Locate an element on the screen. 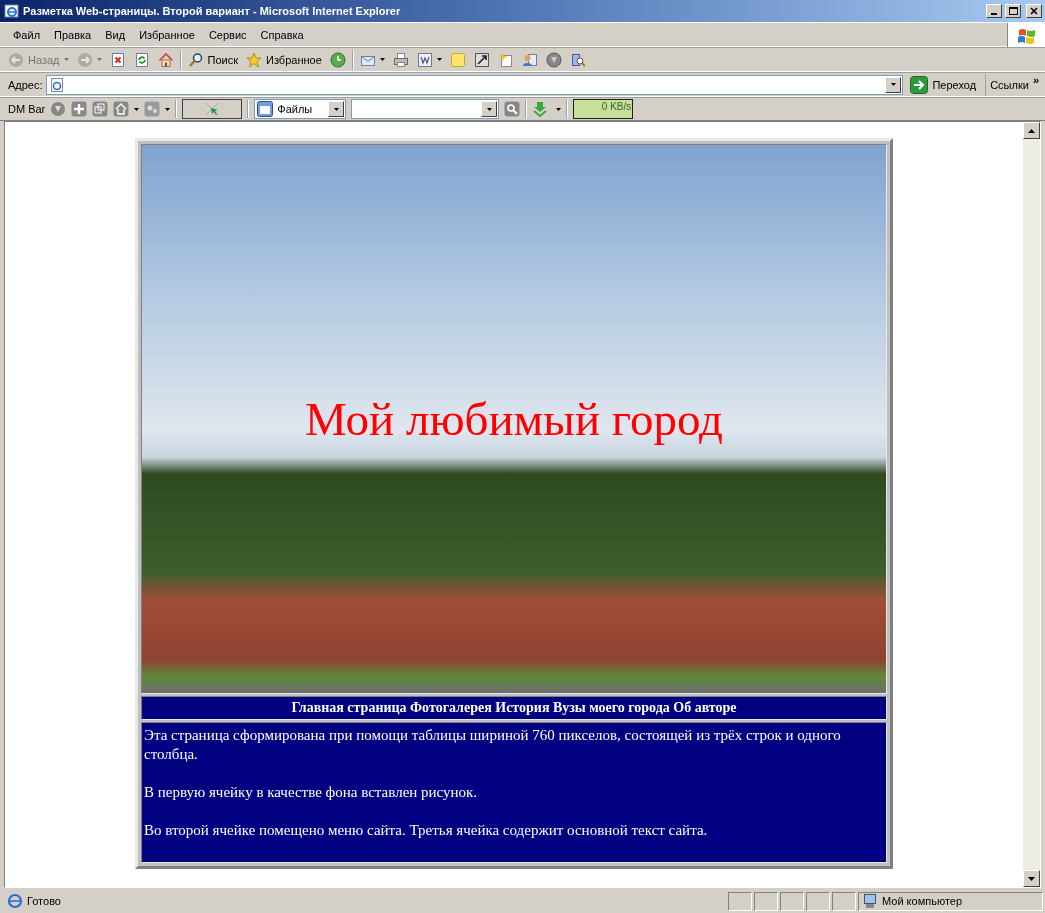 Image resolution: width=1045 pixels, height=913 pixels. scroll-up-button is located at coordinates (1031, 130).